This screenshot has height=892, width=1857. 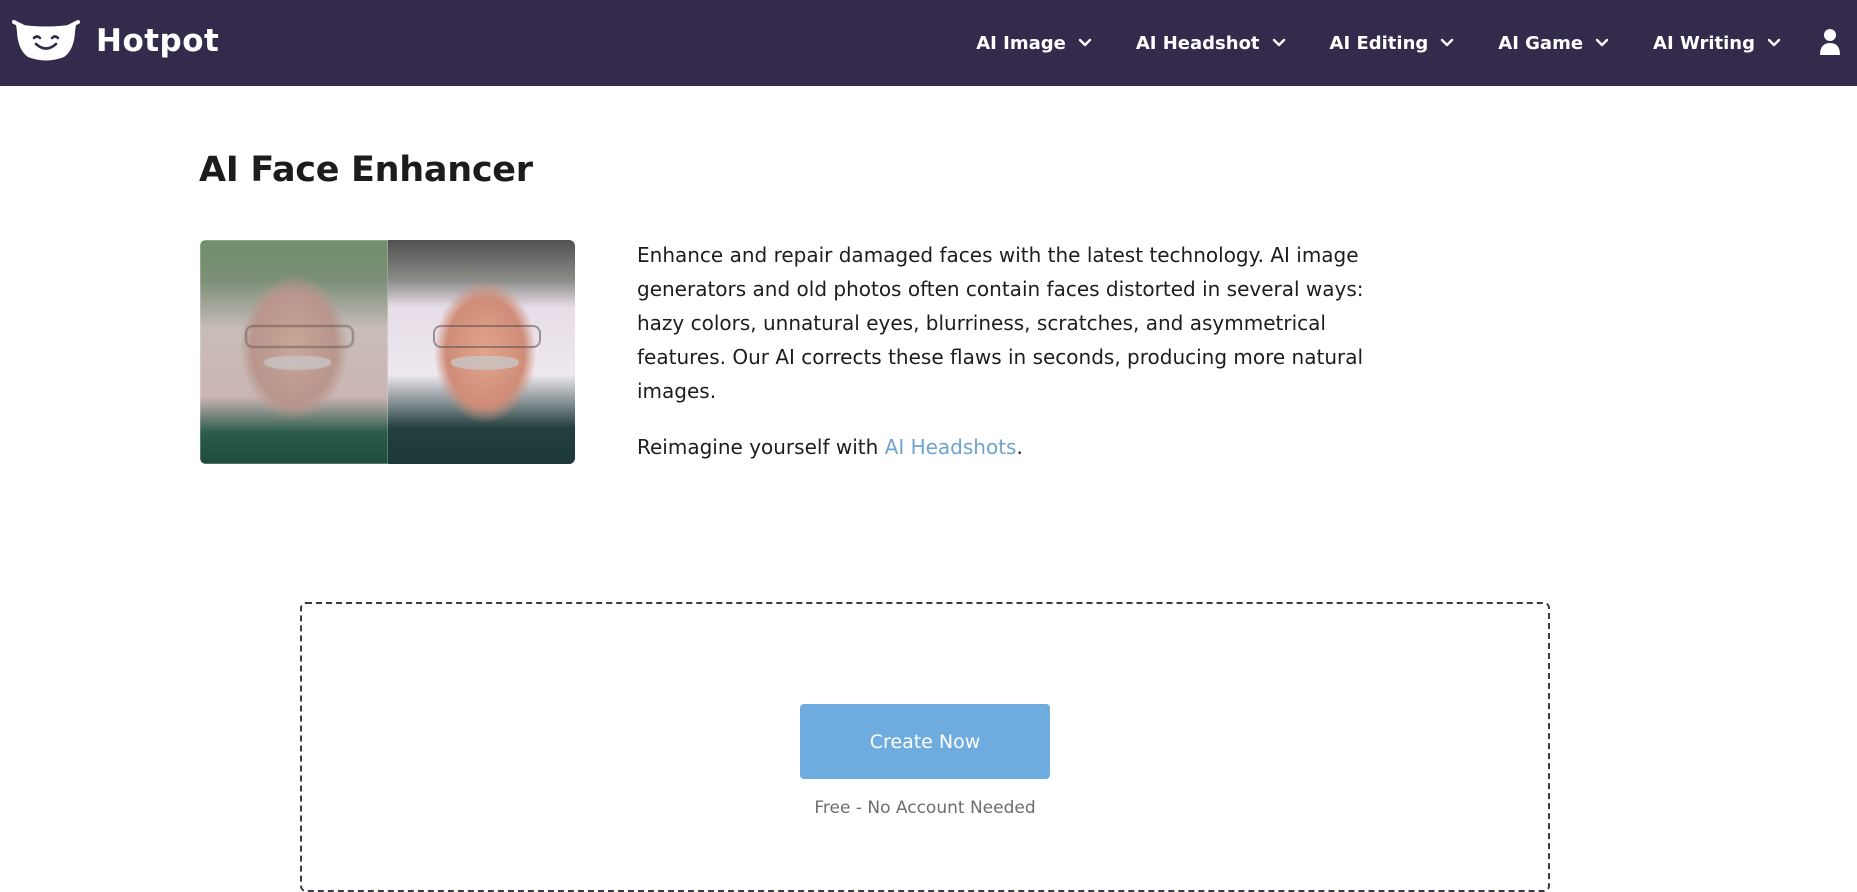 I want to click on reimagine-prefix: Reimagine yourself with, so click(x=761, y=447).